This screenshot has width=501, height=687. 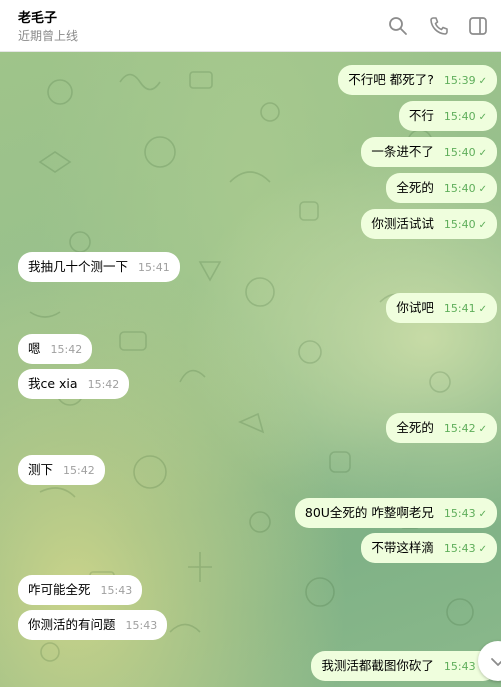 What do you see at coordinates (439, 26) in the screenshot?
I see `phone-icon` at bounding box center [439, 26].